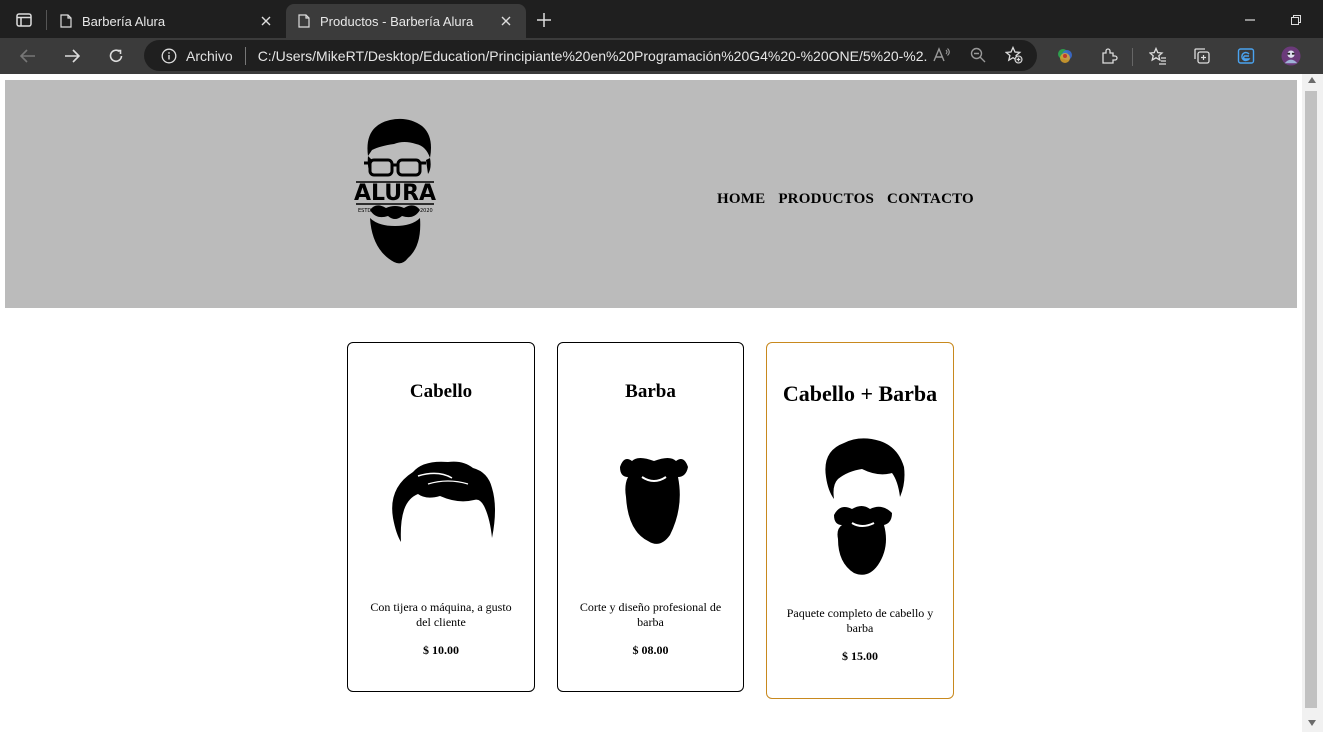  I want to click on alura-logo: ALURA ESTD 2020, so click(395, 191).